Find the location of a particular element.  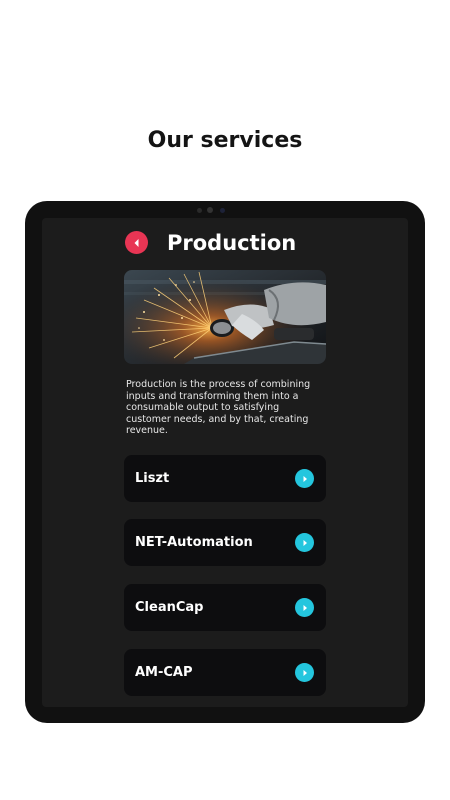

service-button-liszt: Liszt is located at coordinates (225, 478).